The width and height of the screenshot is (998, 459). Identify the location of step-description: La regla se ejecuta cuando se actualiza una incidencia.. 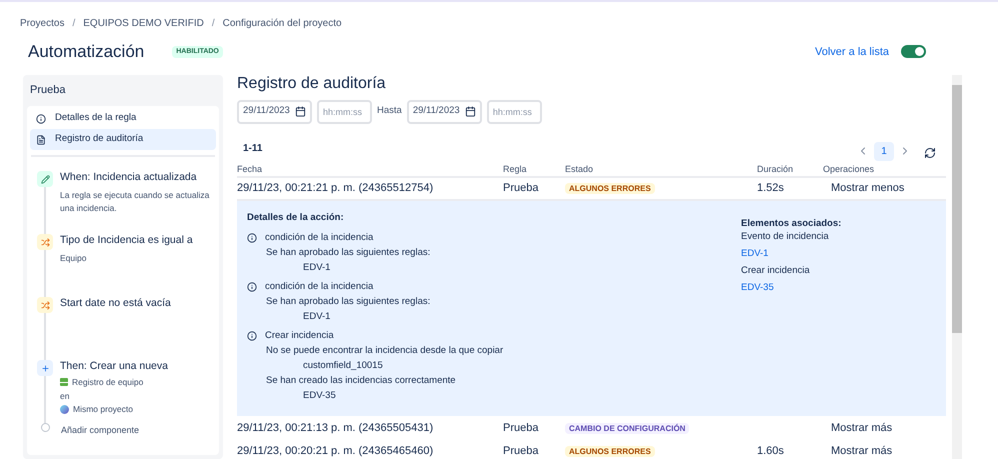
(135, 201).